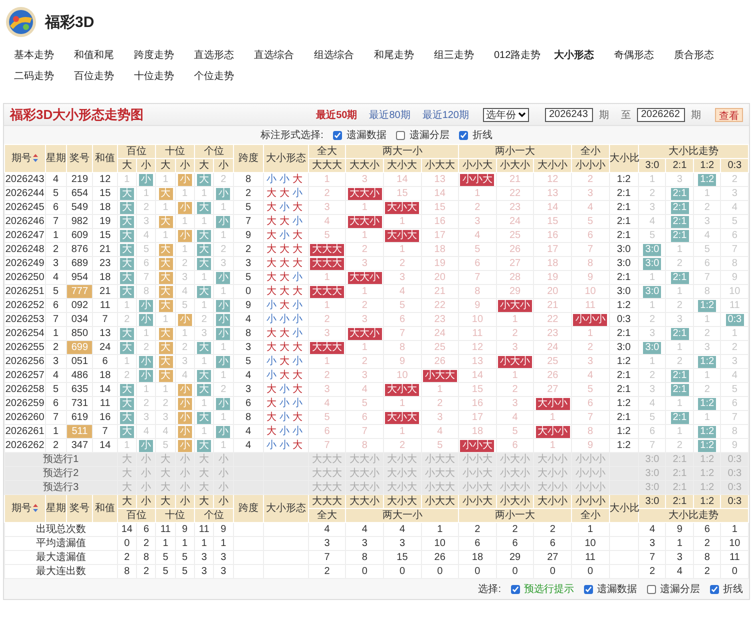 This screenshot has height=631, width=753. Describe the element at coordinates (337, 115) in the screenshot. I see `period-link: 最近50期` at that location.